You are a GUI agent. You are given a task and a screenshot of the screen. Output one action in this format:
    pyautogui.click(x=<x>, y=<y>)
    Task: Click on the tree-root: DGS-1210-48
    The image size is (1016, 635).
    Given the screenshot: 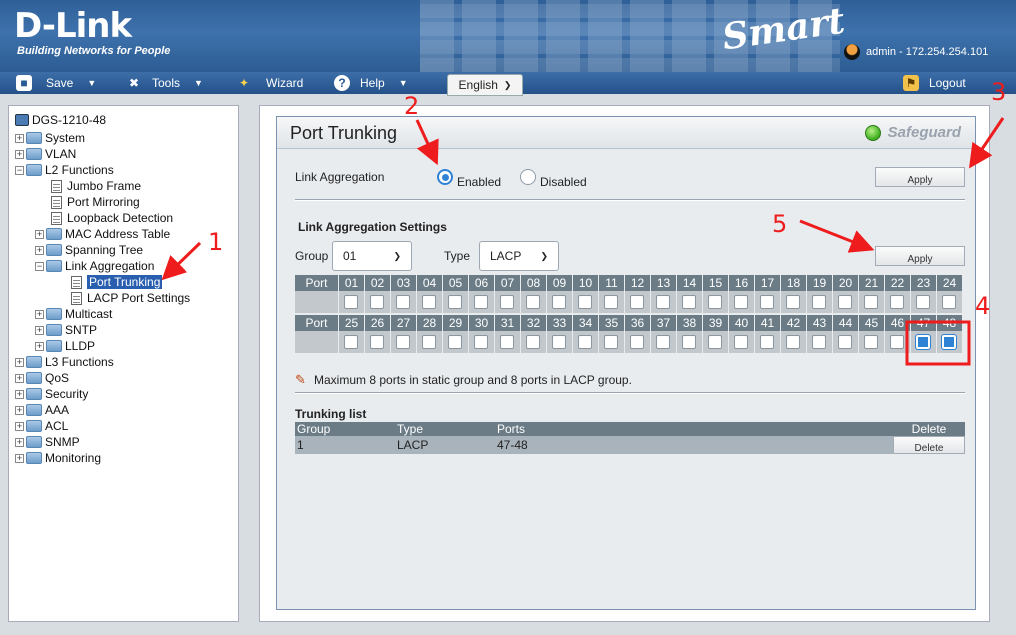 What is the action you would take?
    pyautogui.click(x=60, y=120)
    